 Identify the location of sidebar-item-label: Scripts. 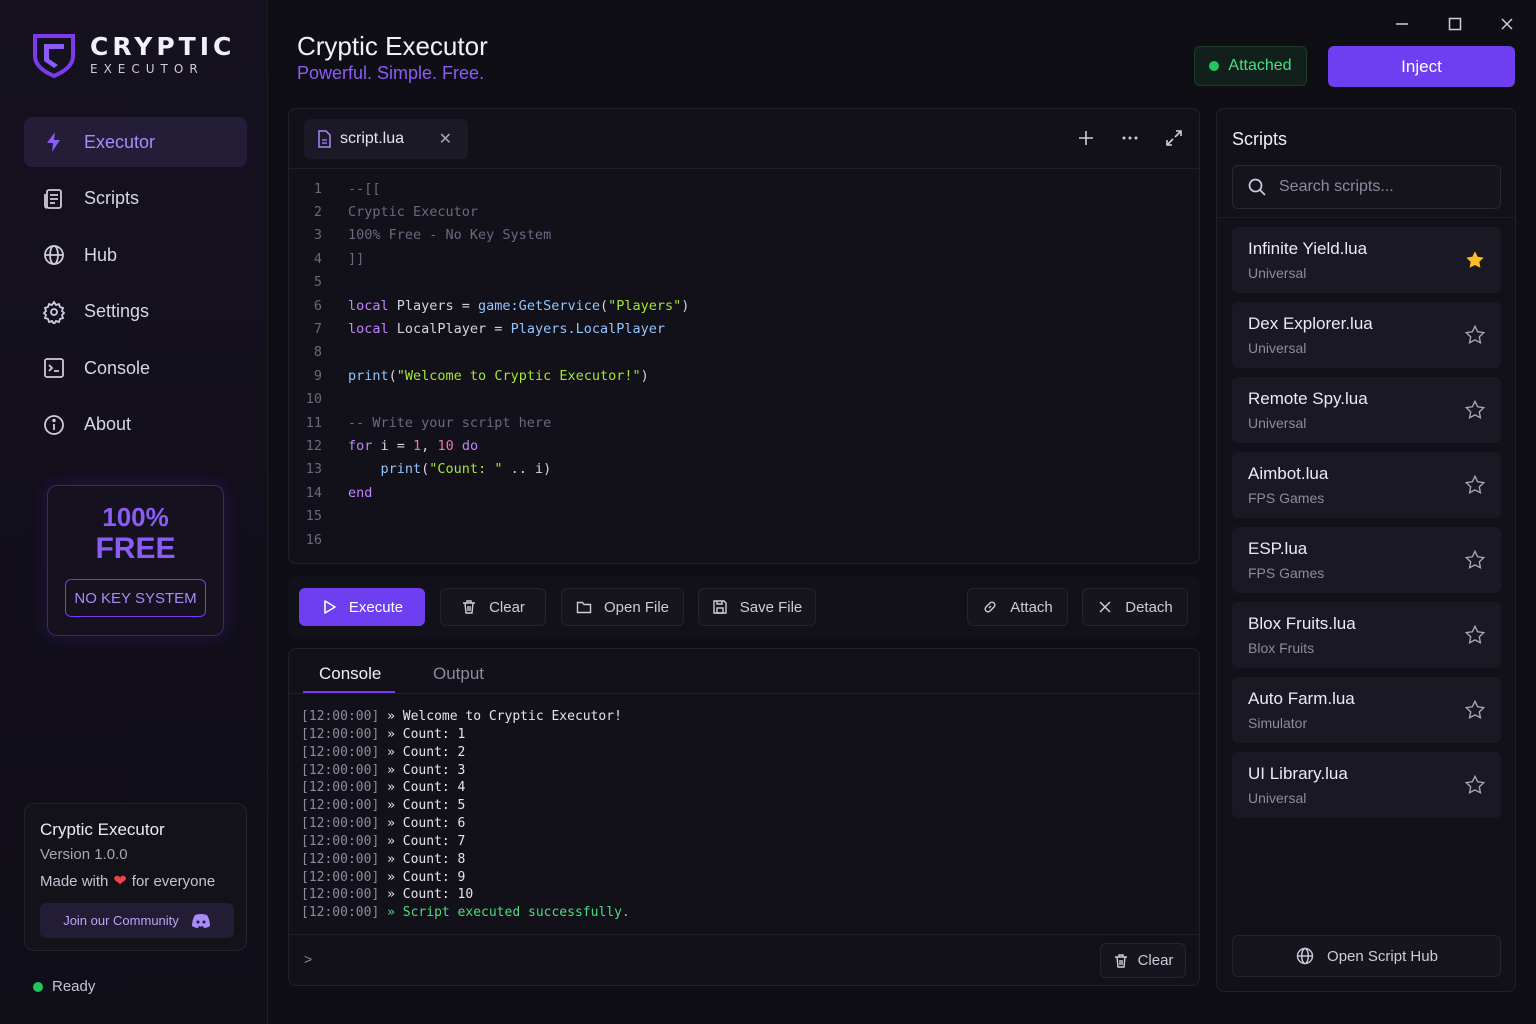
(112, 198).